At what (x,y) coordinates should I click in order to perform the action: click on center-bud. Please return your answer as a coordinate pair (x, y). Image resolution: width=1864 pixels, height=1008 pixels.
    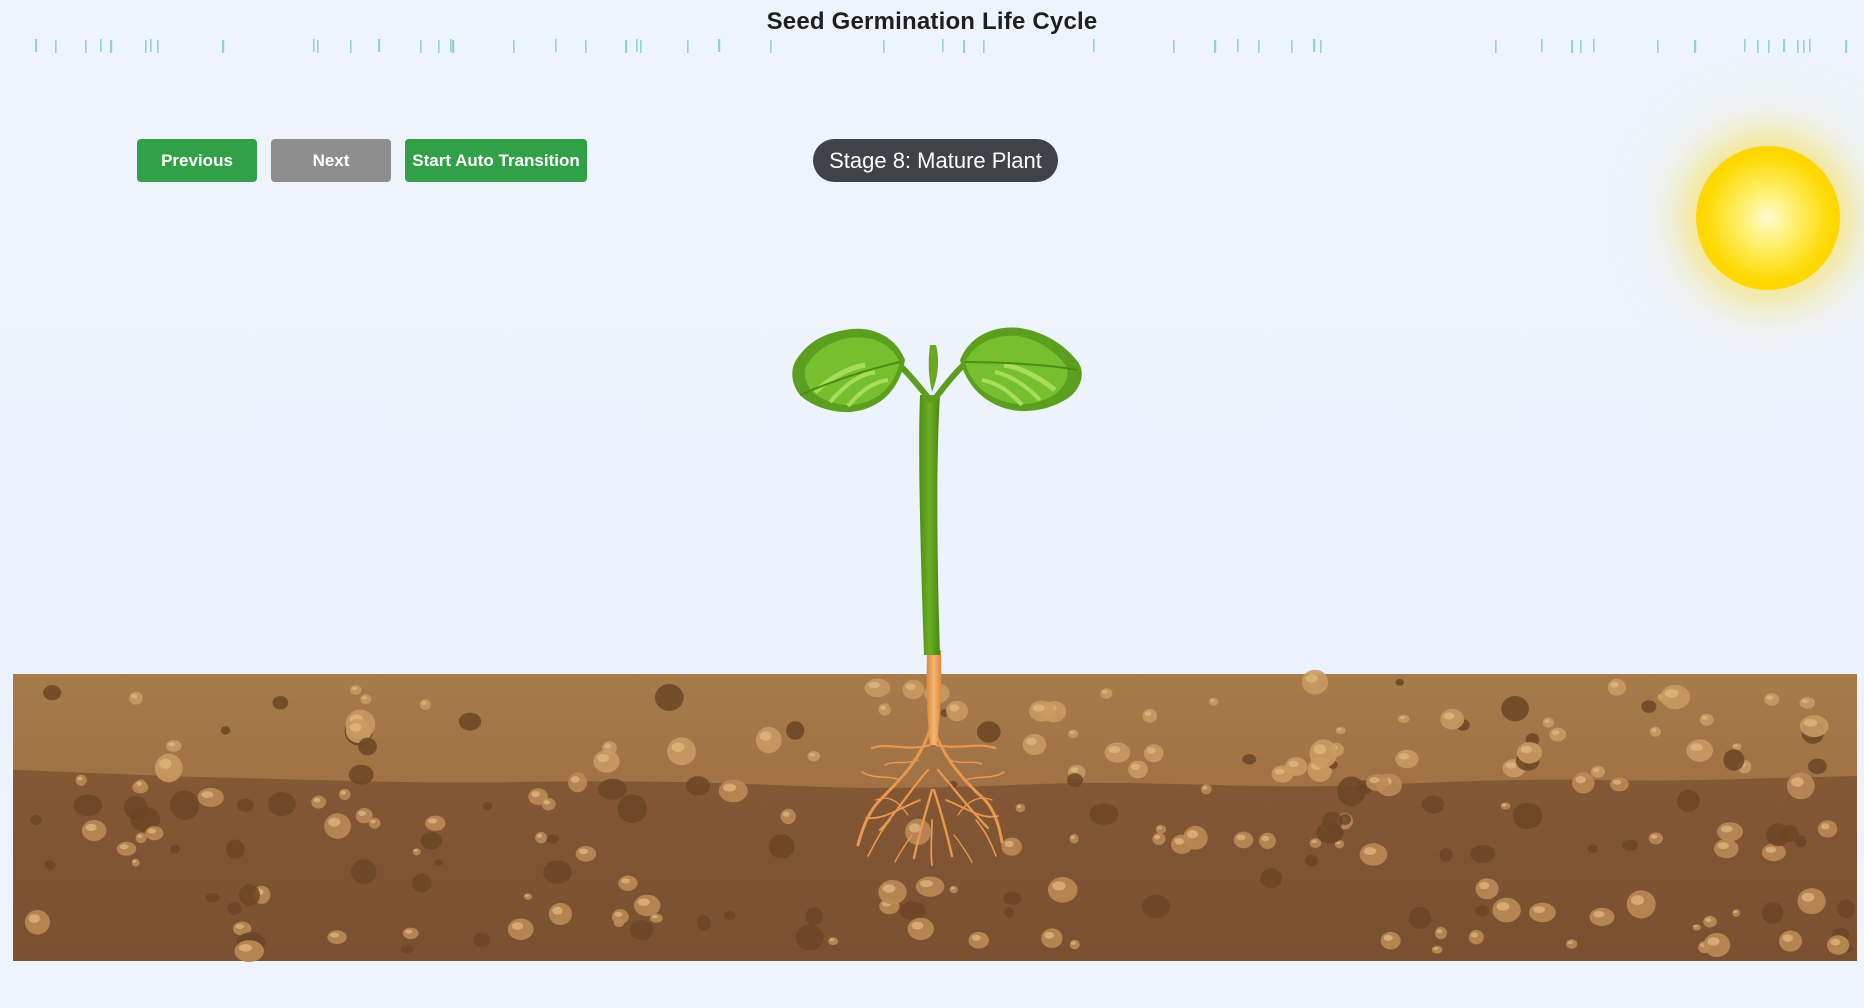
    Looking at the image, I should click on (933, 368).